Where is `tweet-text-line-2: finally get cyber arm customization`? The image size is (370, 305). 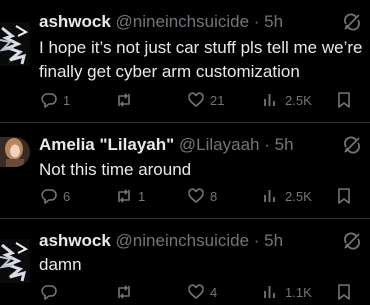
tweet-text-line-2: finally get cyber arm customization is located at coordinates (169, 71).